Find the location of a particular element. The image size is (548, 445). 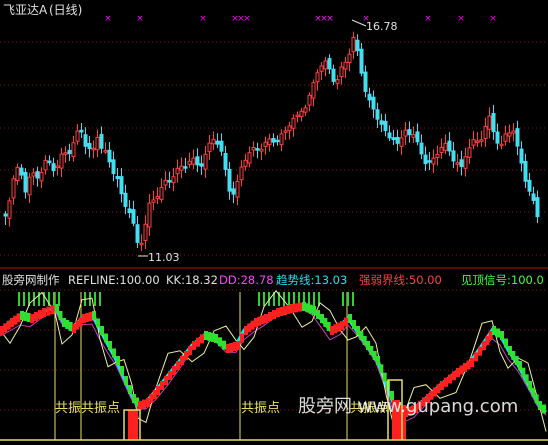

resonance-label-1: 共振共振点 is located at coordinates (87, 408).